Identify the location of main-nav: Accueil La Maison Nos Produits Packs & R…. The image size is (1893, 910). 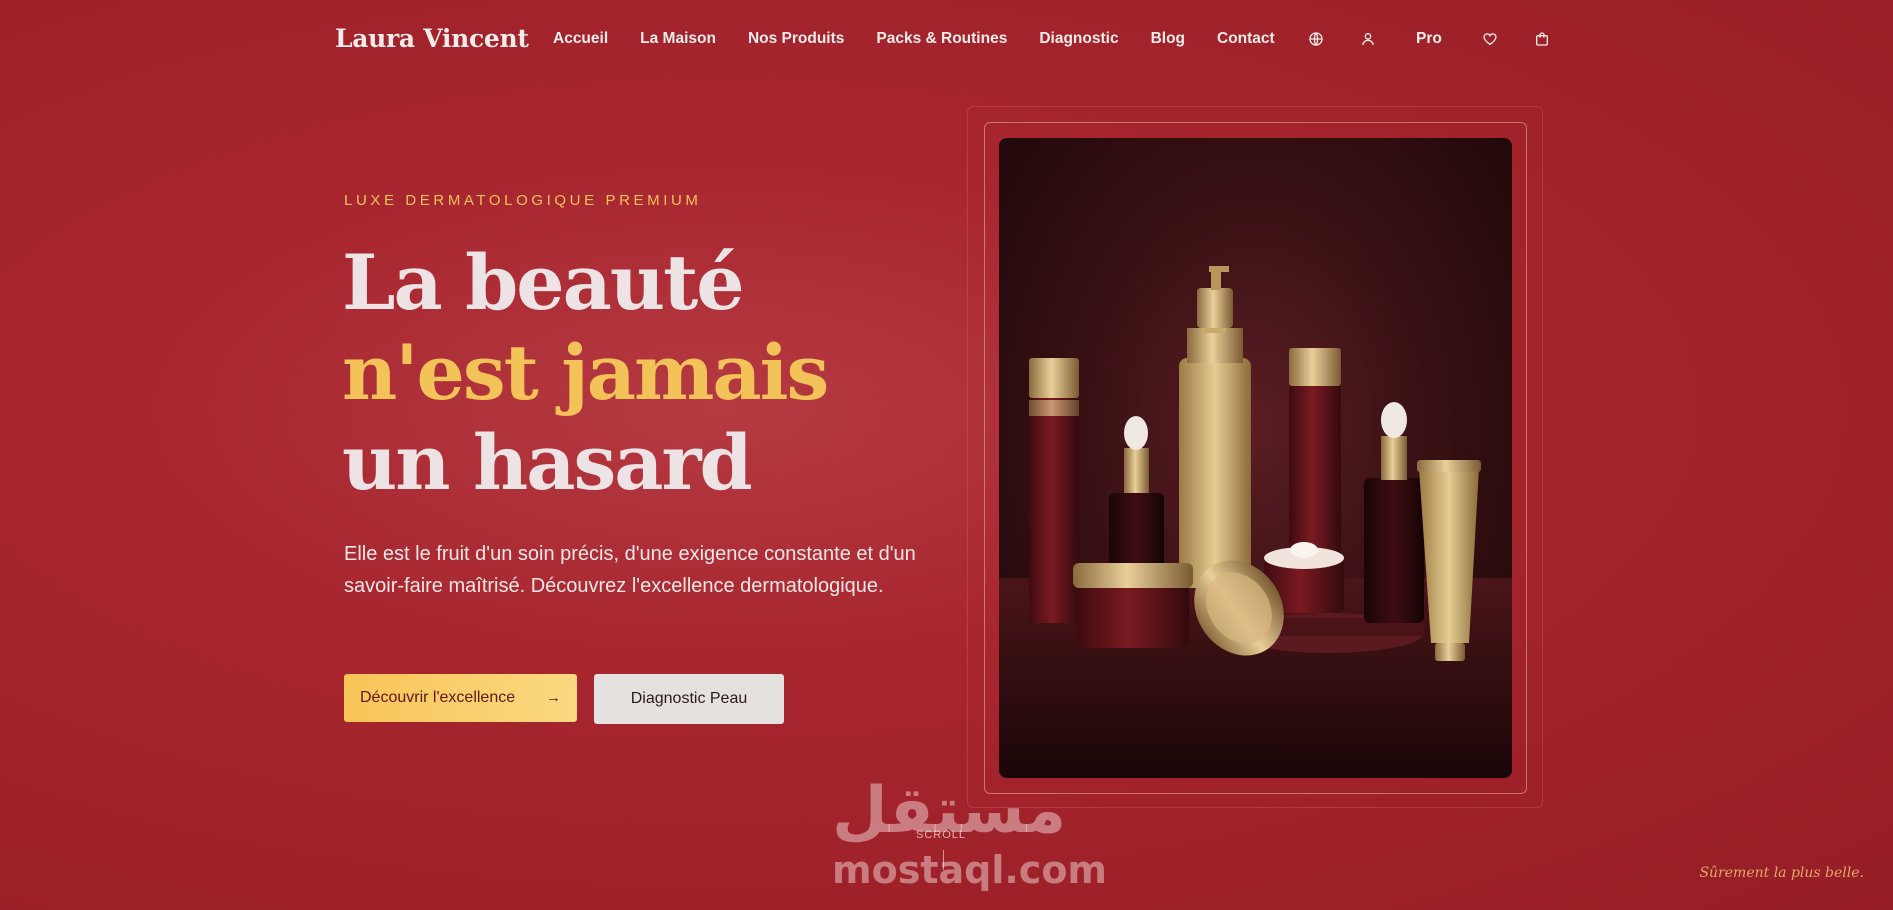
(930, 39).